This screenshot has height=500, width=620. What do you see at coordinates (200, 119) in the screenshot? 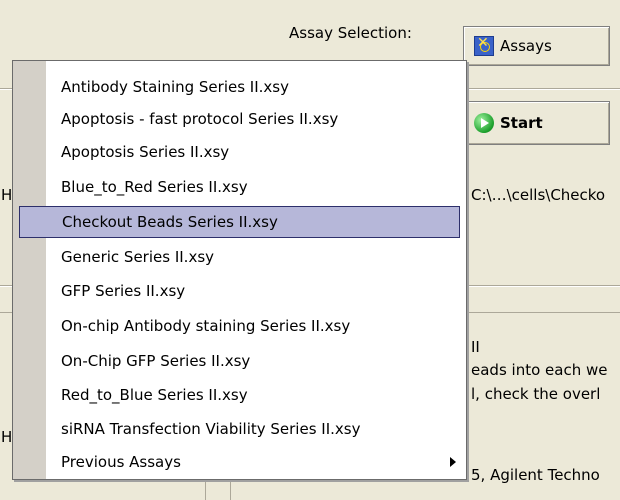
I see `menu-item-label: Apoptosis - fast protocol Series II.xsy` at bounding box center [200, 119].